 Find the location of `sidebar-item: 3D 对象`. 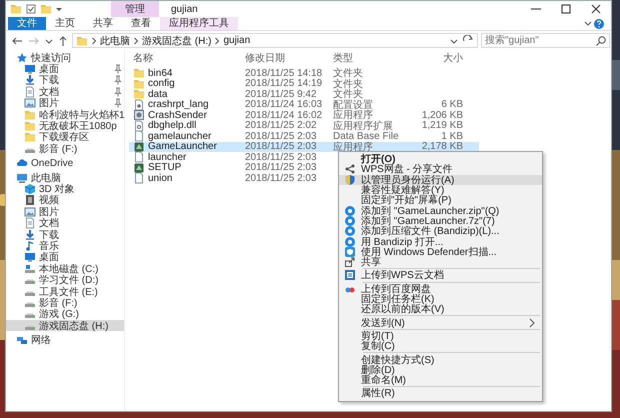

sidebar-item: 3D 对象 is located at coordinates (65, 189).